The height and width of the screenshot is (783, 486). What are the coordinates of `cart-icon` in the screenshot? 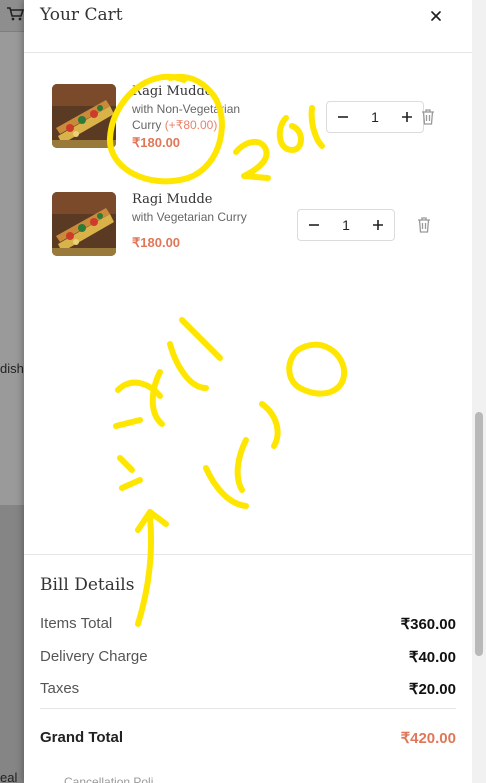 It's located at (15, 14).